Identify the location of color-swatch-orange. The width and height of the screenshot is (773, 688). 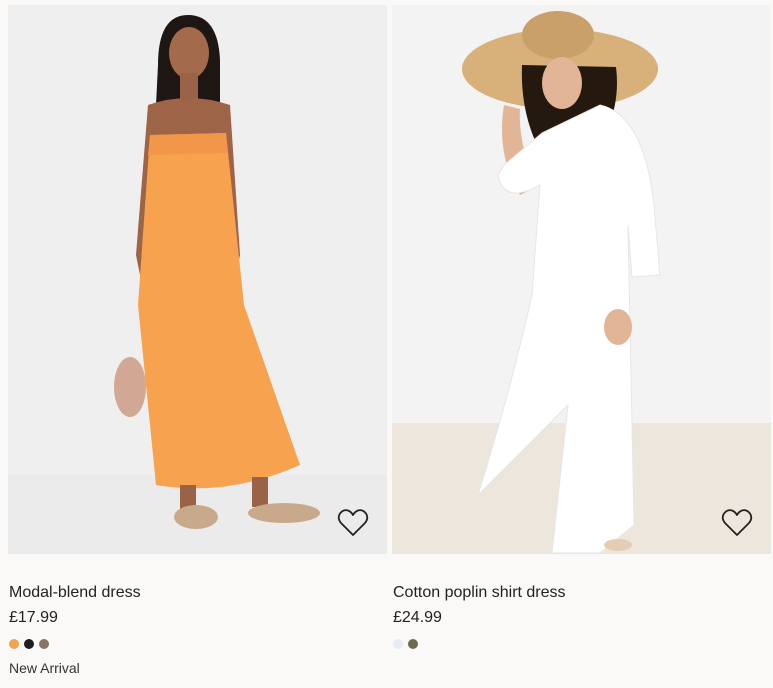
(14, 644).